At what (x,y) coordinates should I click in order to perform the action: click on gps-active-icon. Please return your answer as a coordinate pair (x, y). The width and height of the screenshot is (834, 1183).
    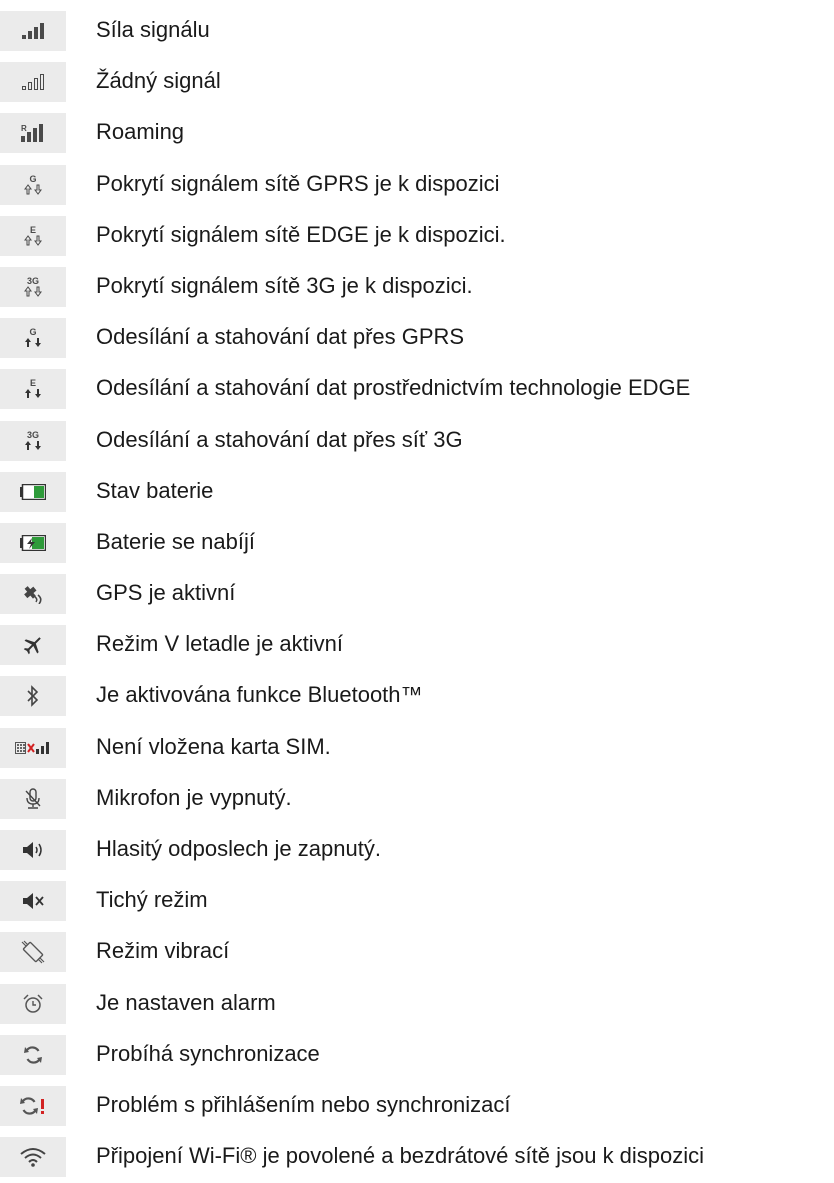
    Looking at the image, I should click on (33, 594).